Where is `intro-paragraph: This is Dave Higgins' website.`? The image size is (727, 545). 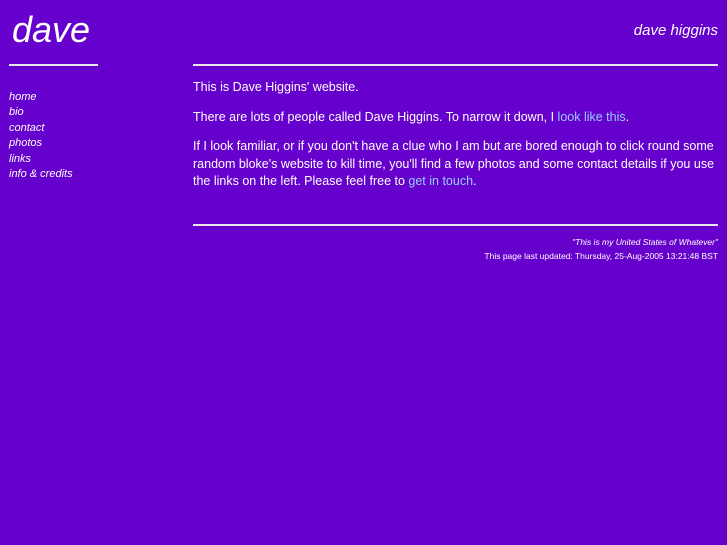 intro-paragraph: This is Dave Higgins' website. is located at coordinates (276, 87).